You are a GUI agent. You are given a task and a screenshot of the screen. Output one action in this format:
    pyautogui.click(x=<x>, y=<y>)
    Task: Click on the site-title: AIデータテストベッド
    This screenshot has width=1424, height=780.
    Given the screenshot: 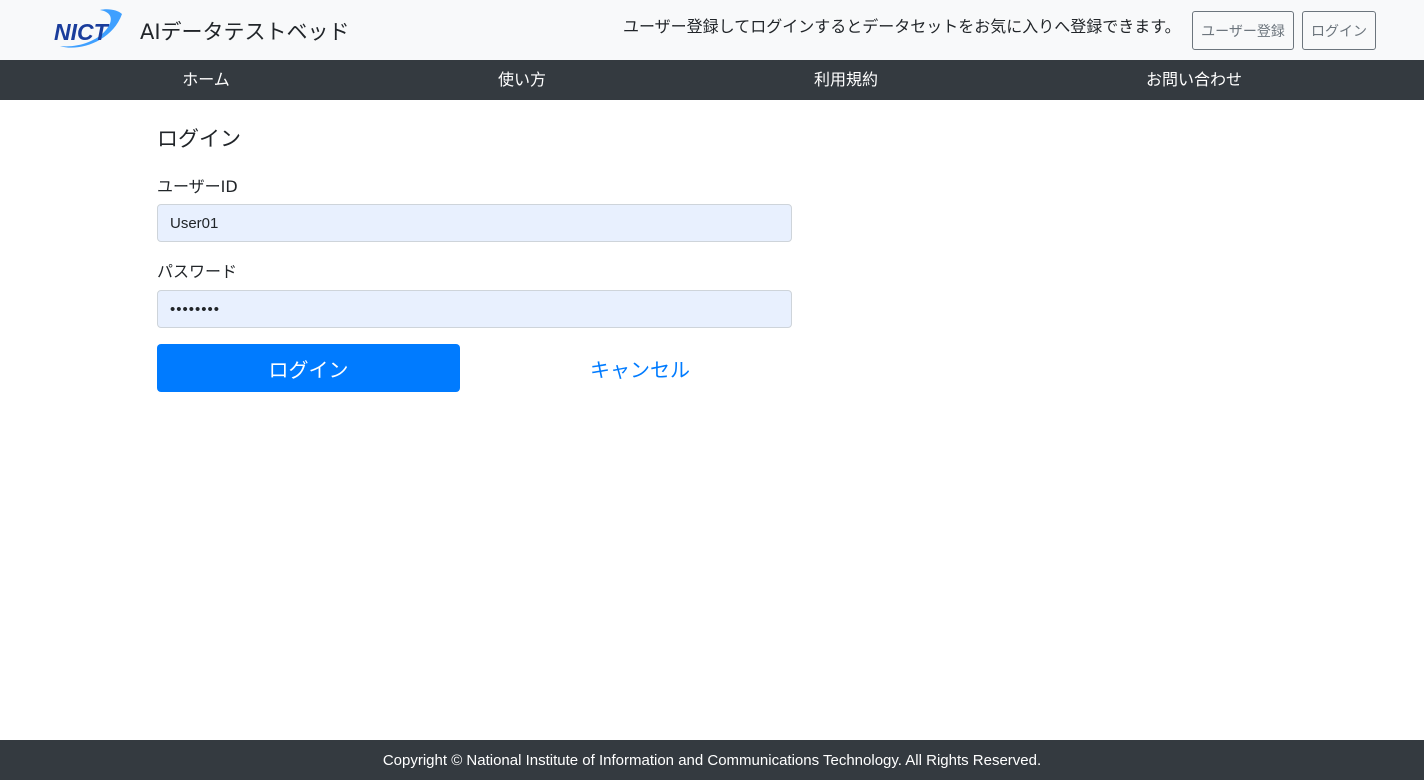 What is the action you would take?
    pyautogui.click(x=245, y=31)
    